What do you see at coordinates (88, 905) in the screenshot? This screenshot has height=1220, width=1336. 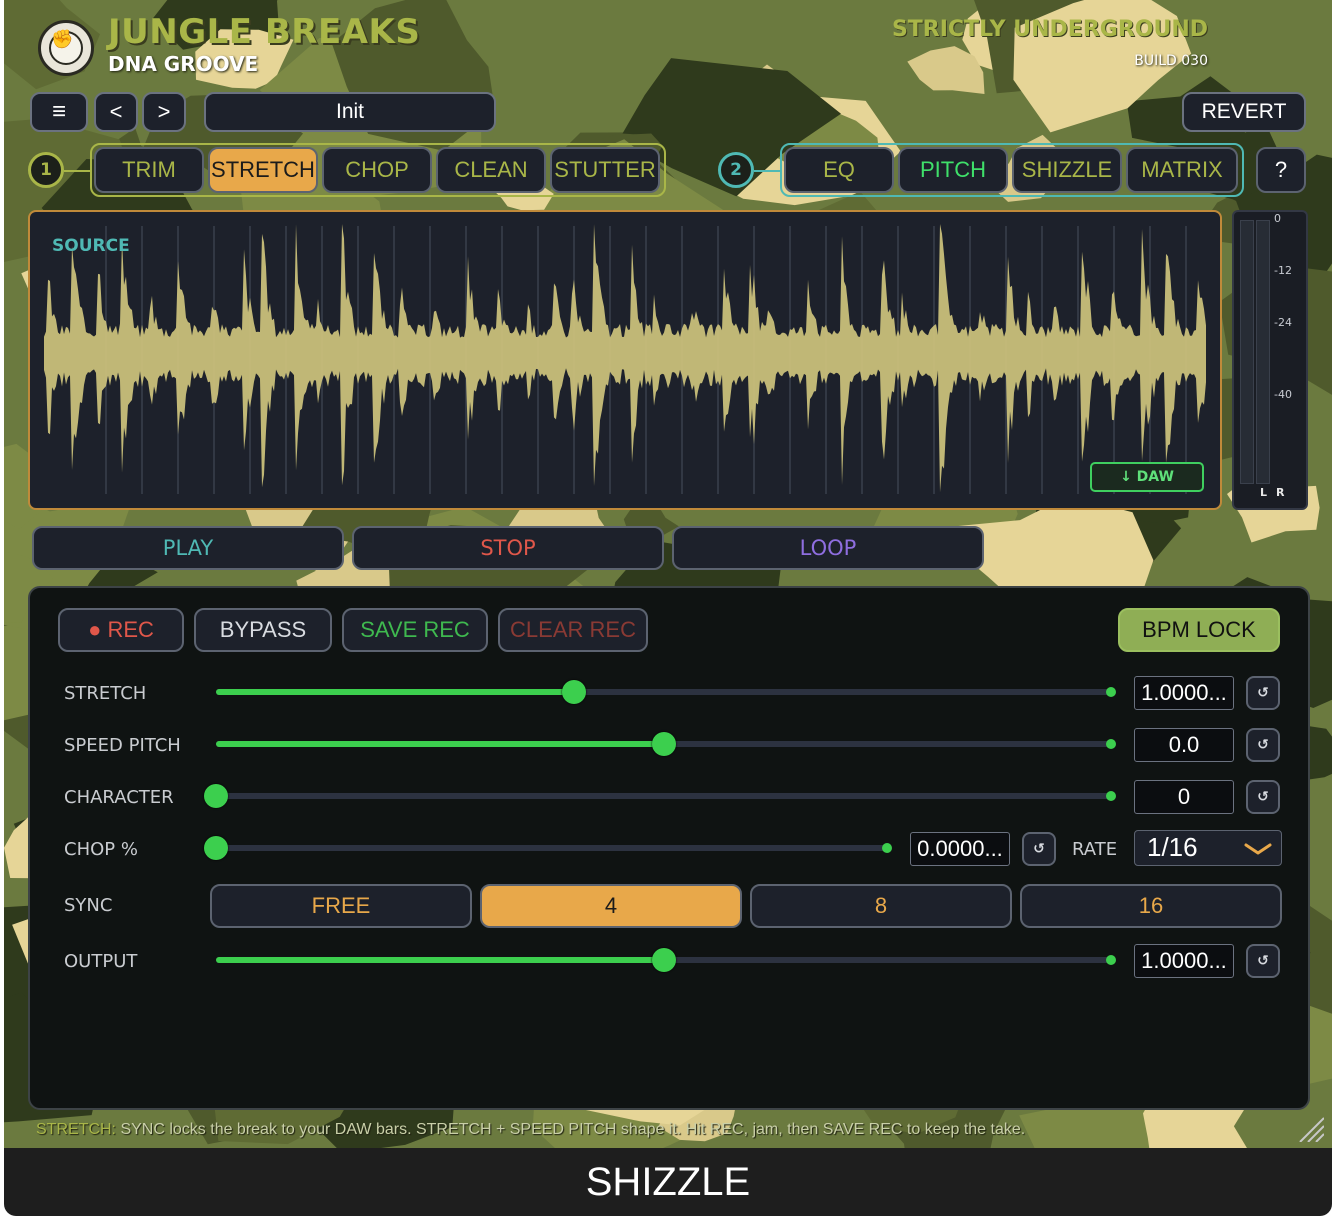 I see `sync-label: SYNC` at bounding box center [88, 905].